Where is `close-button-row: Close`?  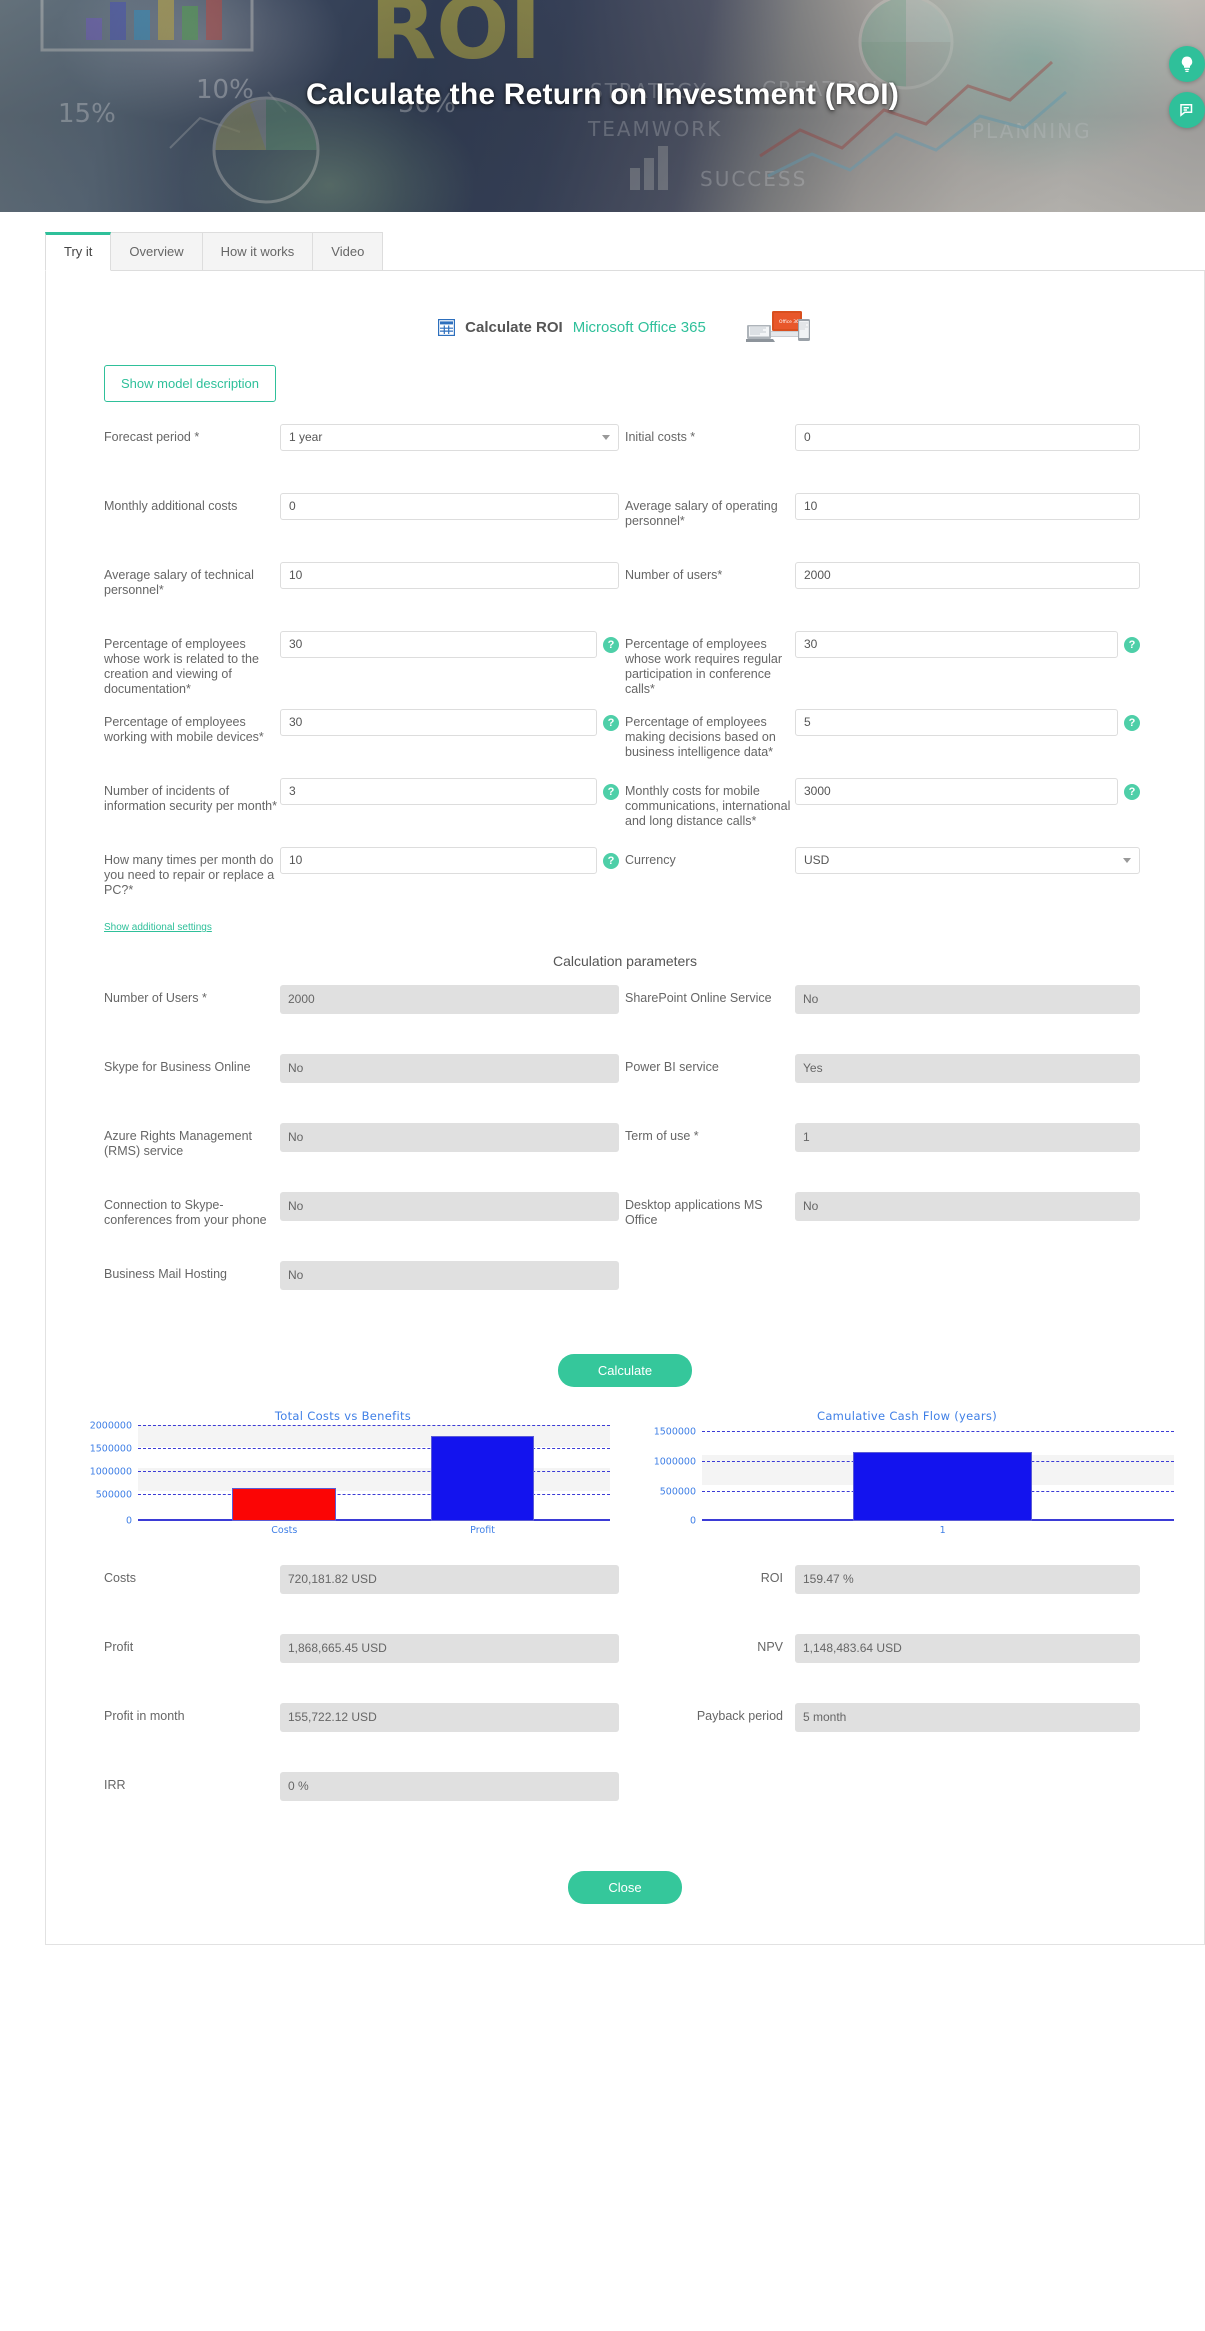 close-button-row: Close is located at coordinates (625, 1872).